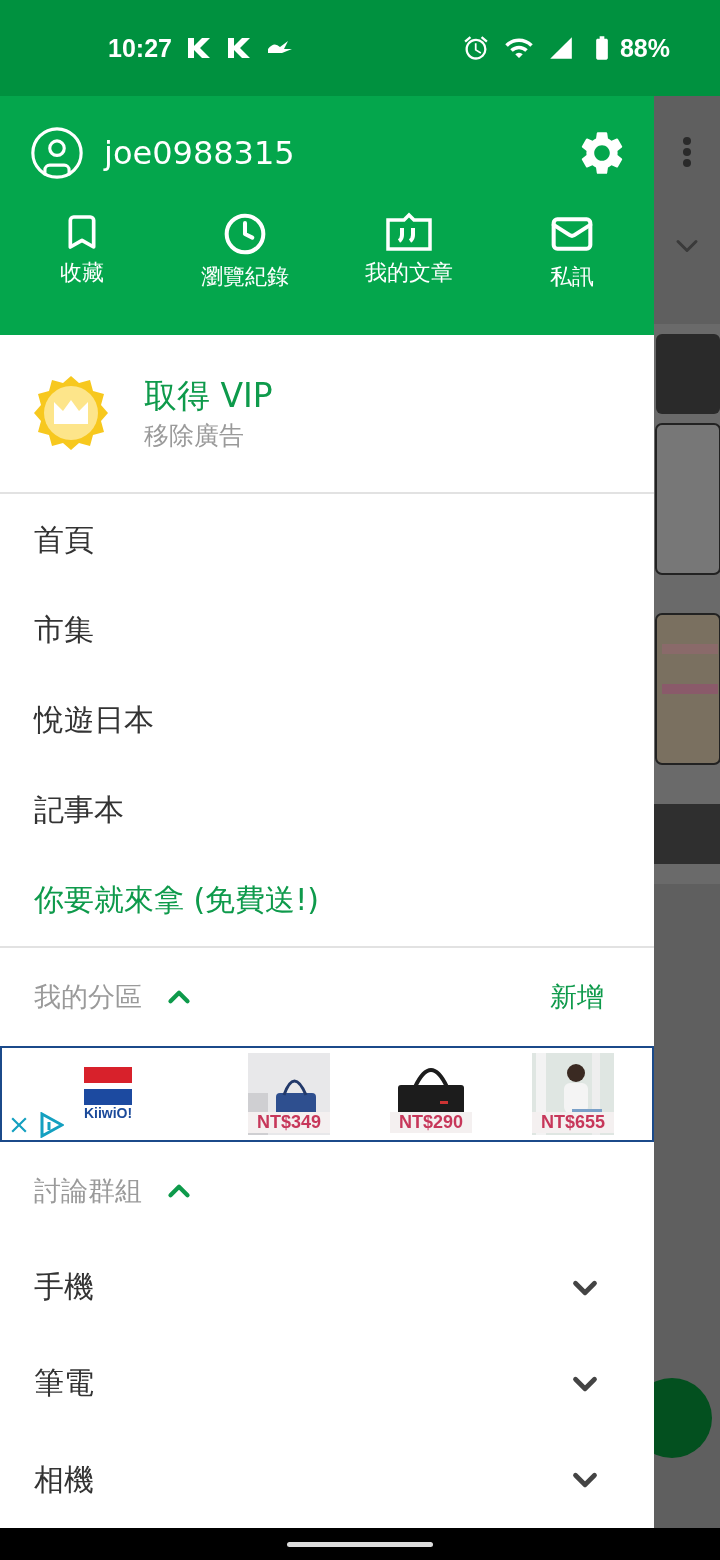 The image size is (720, 1560). Describe the element at coordinates (64, 1384) in the screenshot. I see `group-item: 筆電` at that location.